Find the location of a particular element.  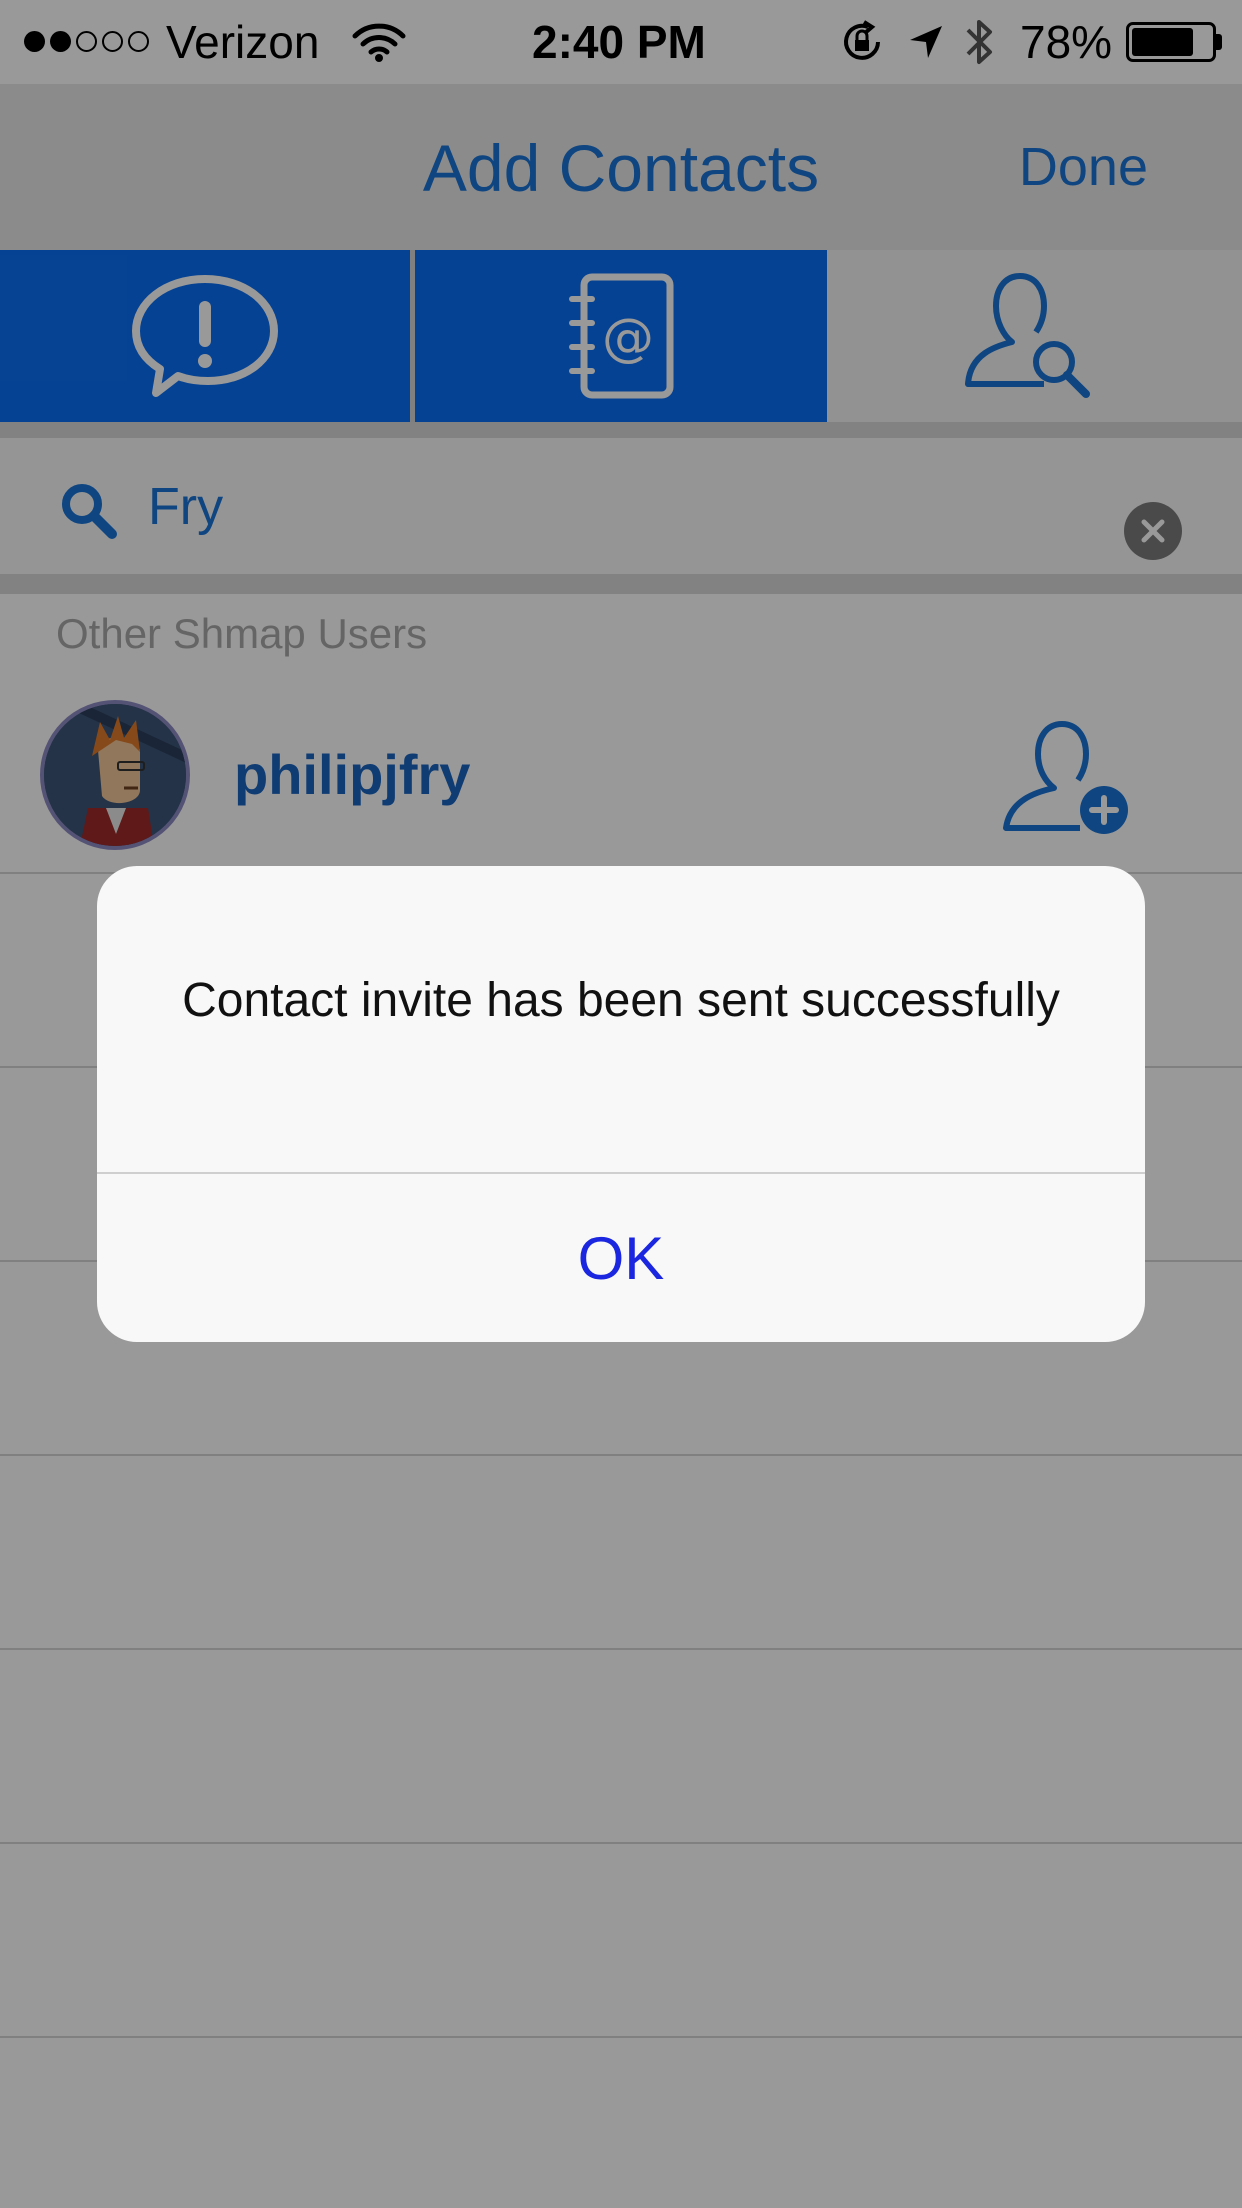

ok-button: OK is located at coordinates (621, 1258).